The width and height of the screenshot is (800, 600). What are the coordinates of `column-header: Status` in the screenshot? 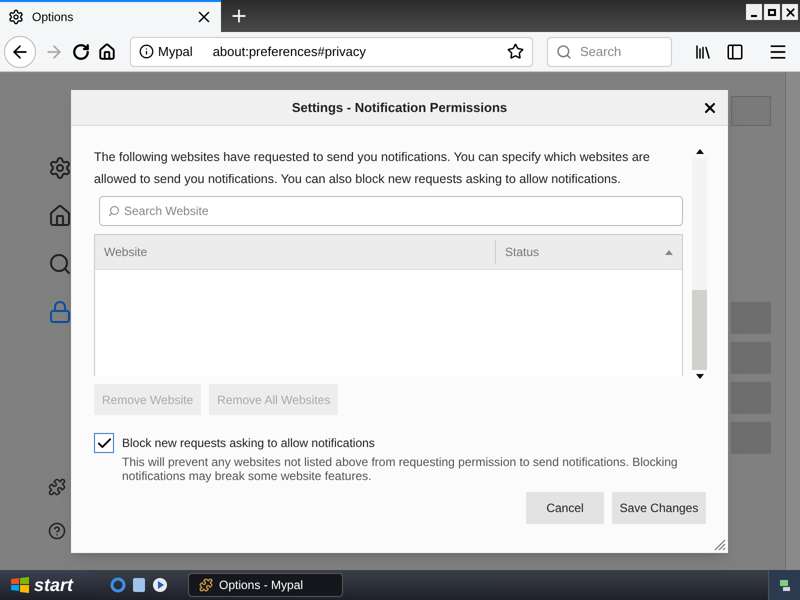 It's located at (589, 252).